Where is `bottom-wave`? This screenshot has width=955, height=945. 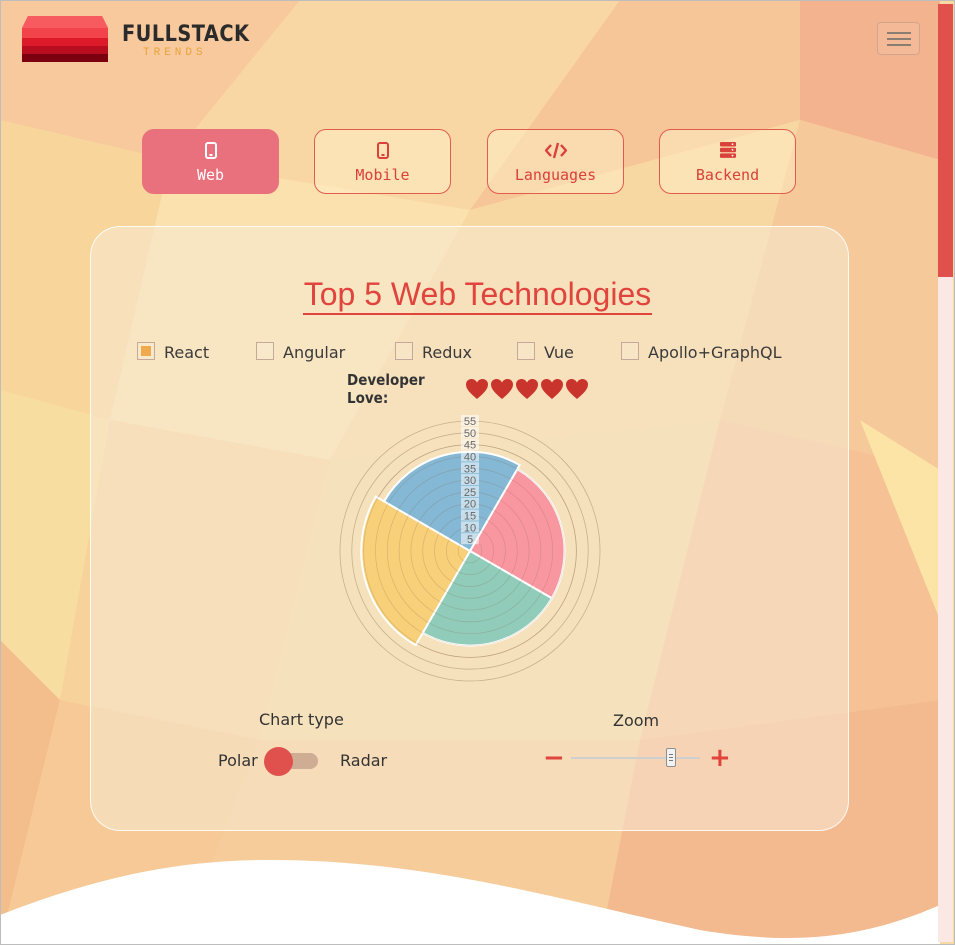
bottom-wave is located at coordinates (470, 902).